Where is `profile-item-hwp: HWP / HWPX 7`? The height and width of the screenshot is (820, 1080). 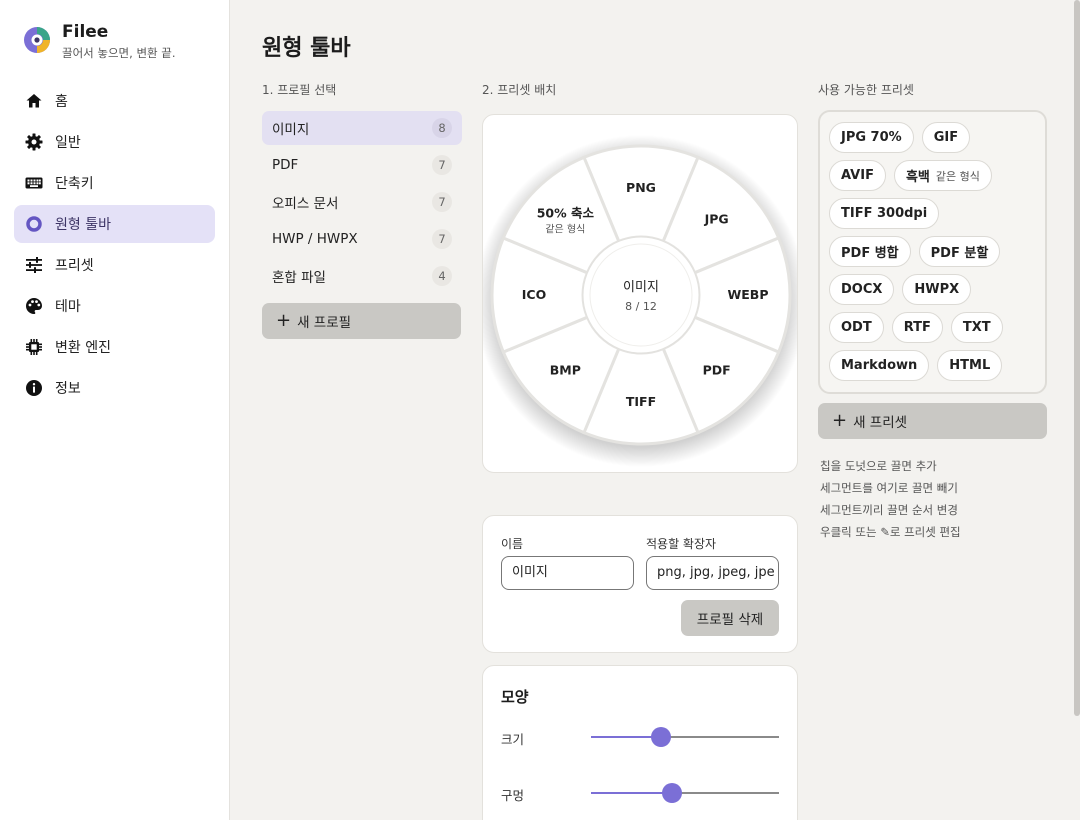
profile-item-hwp: HWP / HWPX 7 is located at coordinates (362, 239).